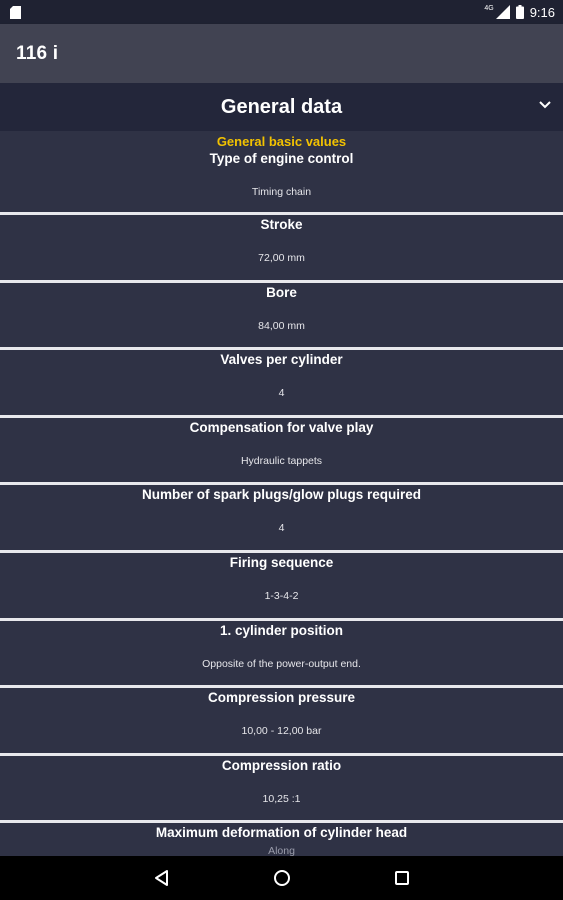 The image size is (563, 900). I want to click on status-bar: 4G 9:16, so click(281, 12).